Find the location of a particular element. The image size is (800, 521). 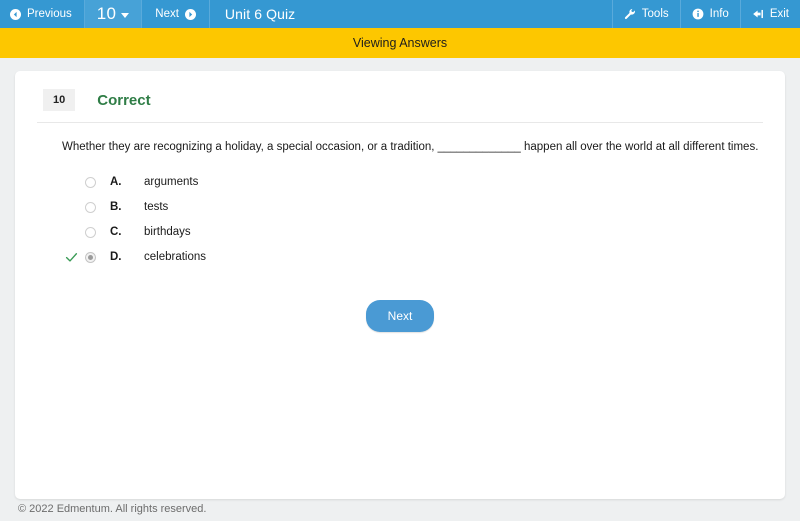

option-letter-b: B. is located at coordinates (116, 207).